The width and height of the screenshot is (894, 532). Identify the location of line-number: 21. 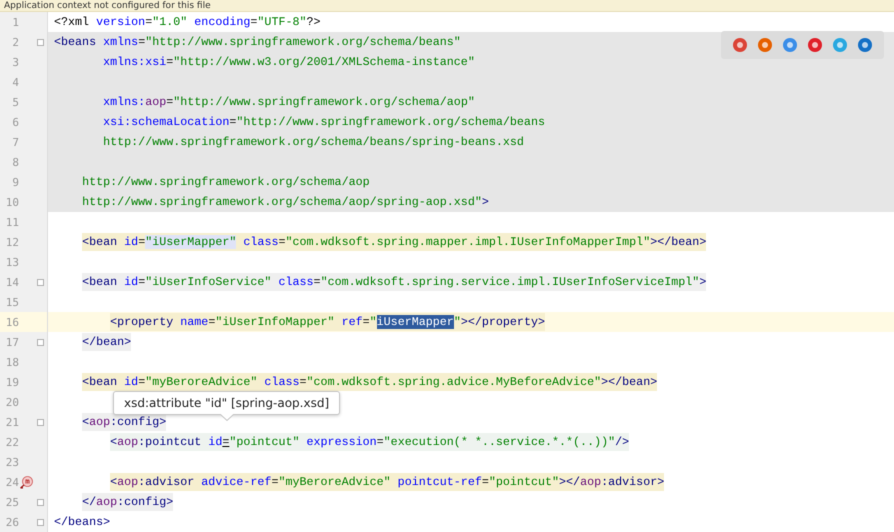
(12, 422).